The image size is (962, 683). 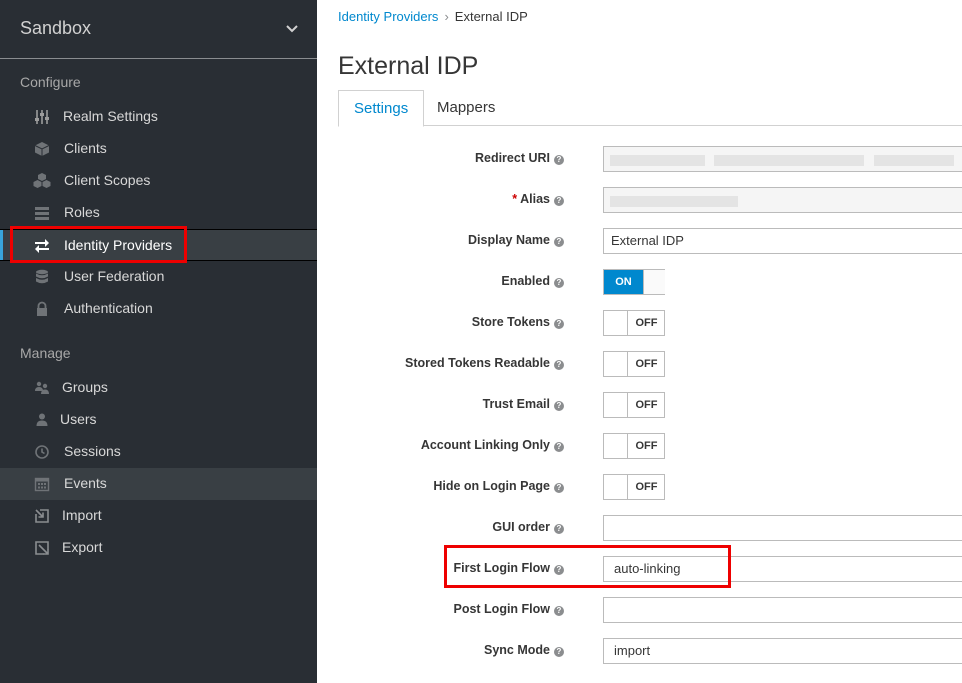 I want to click on tab-mappers: Mappers, so click(x=466, y=108).